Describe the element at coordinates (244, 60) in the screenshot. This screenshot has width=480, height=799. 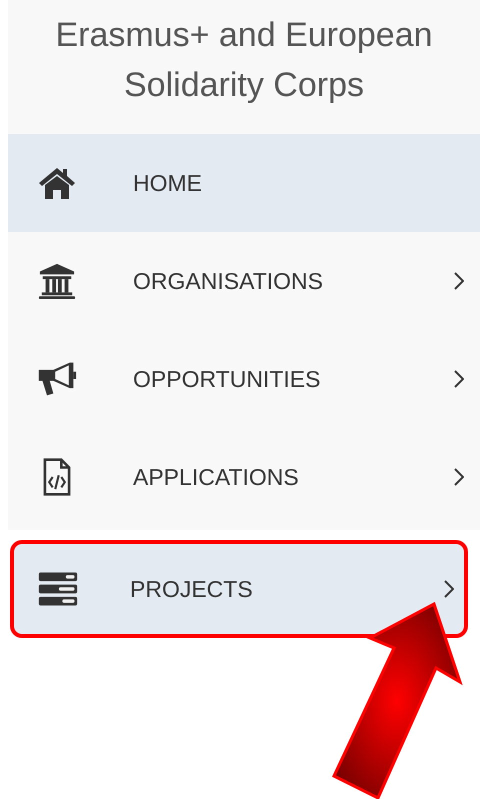
I see `sidebar-title: Erasmus+ and European Solidarity Corps` at that location.